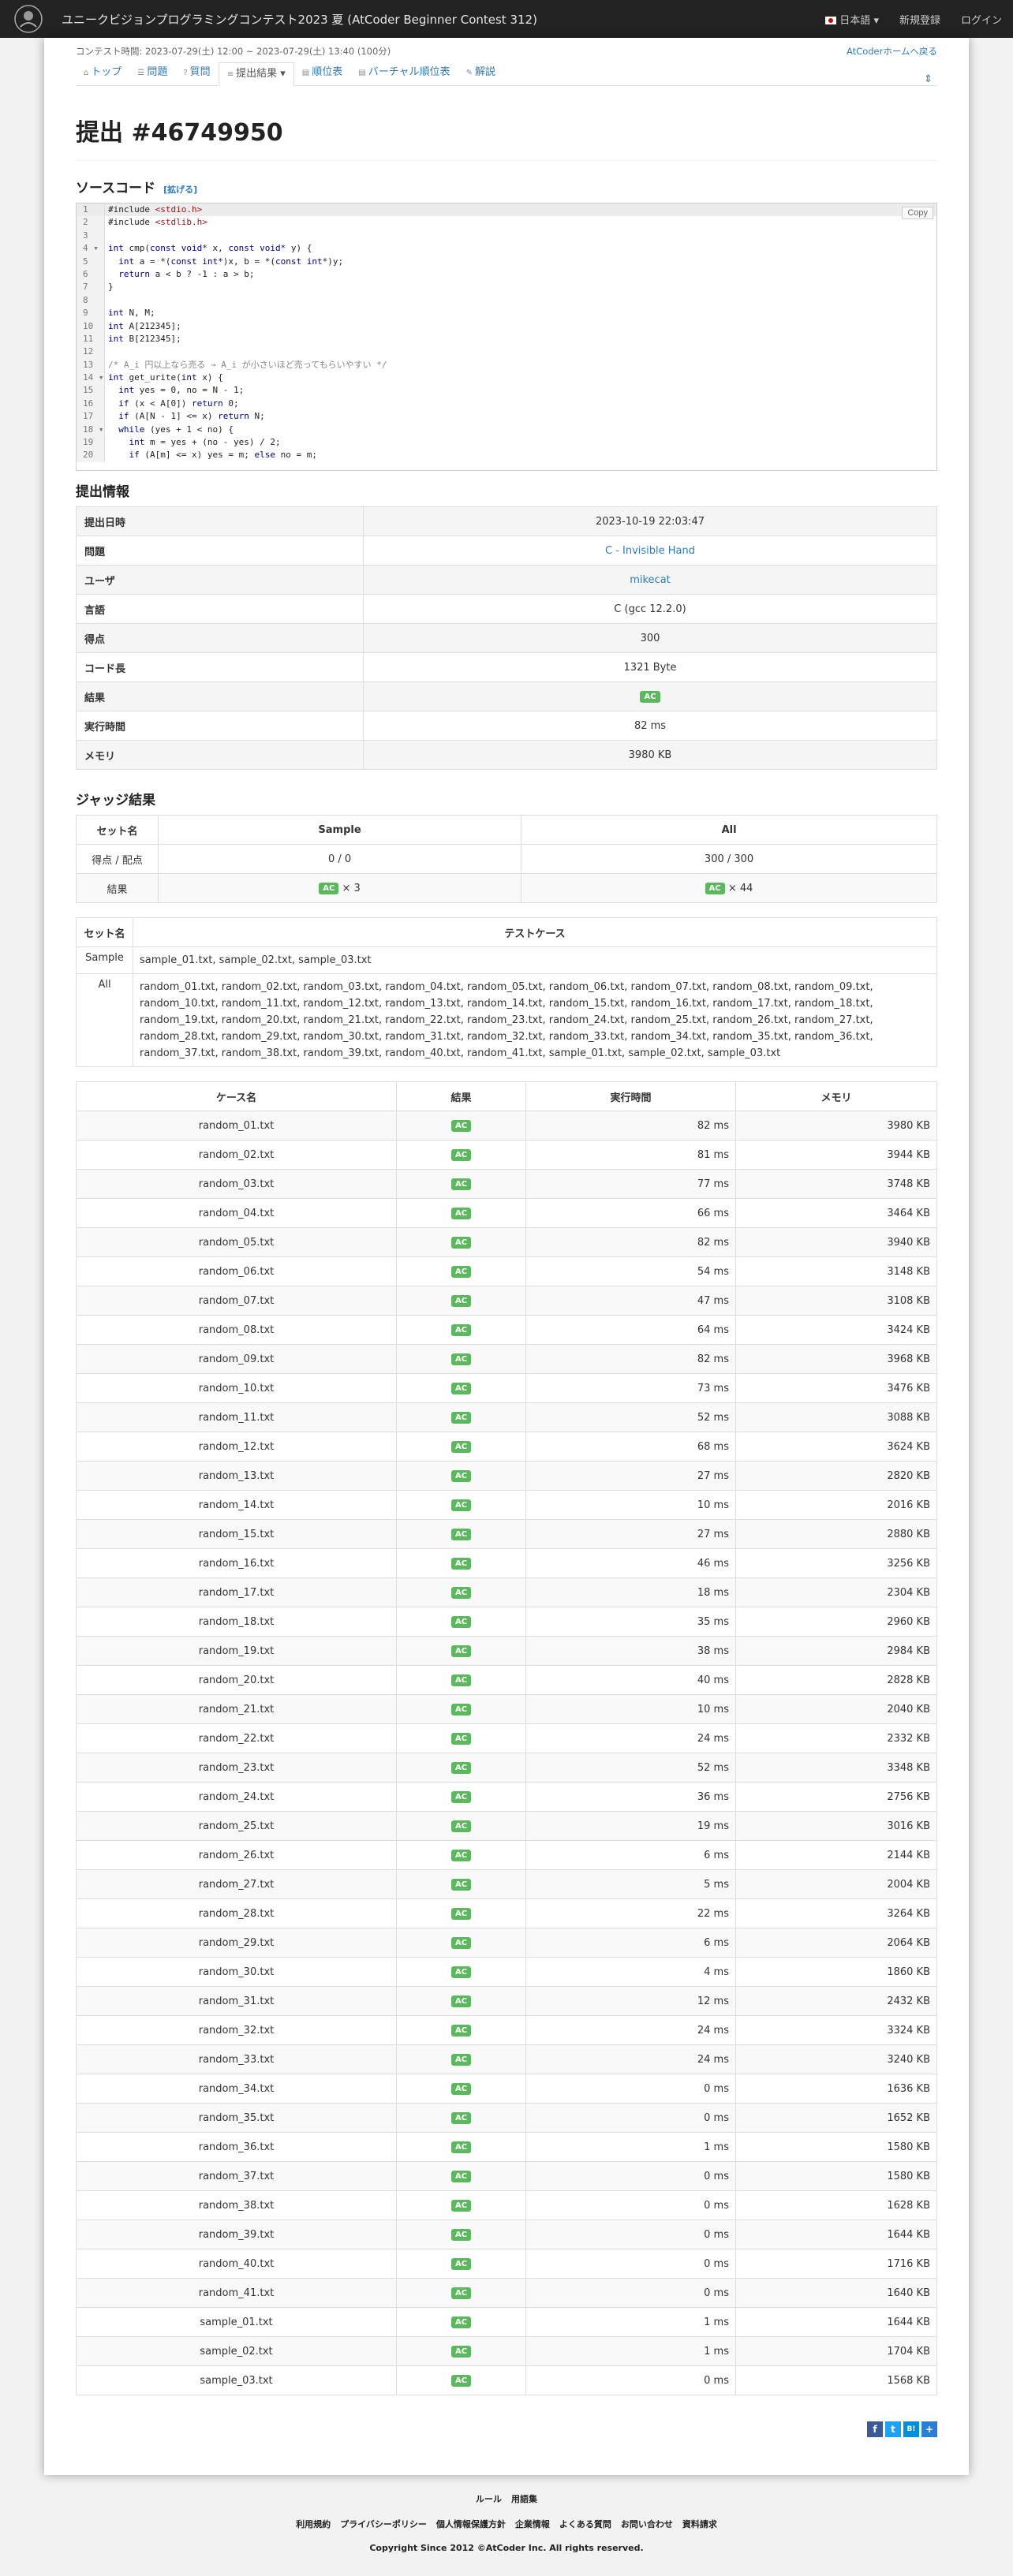 The width and height of the screenshot is (1013, 2576). What do you see at coordinates (836, 1096) in the screenshot?
I see `cases-header-memory: メモリ` at bounding box center [836, 1096].